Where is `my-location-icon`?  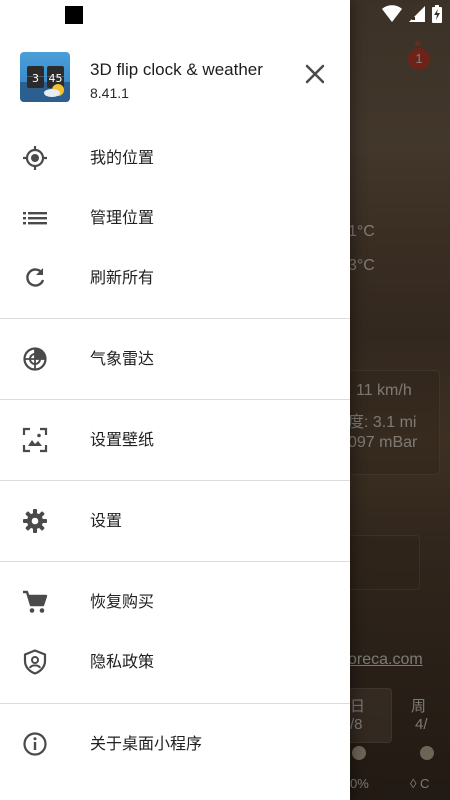
my-location-icon is located at coordinates (35, 158).